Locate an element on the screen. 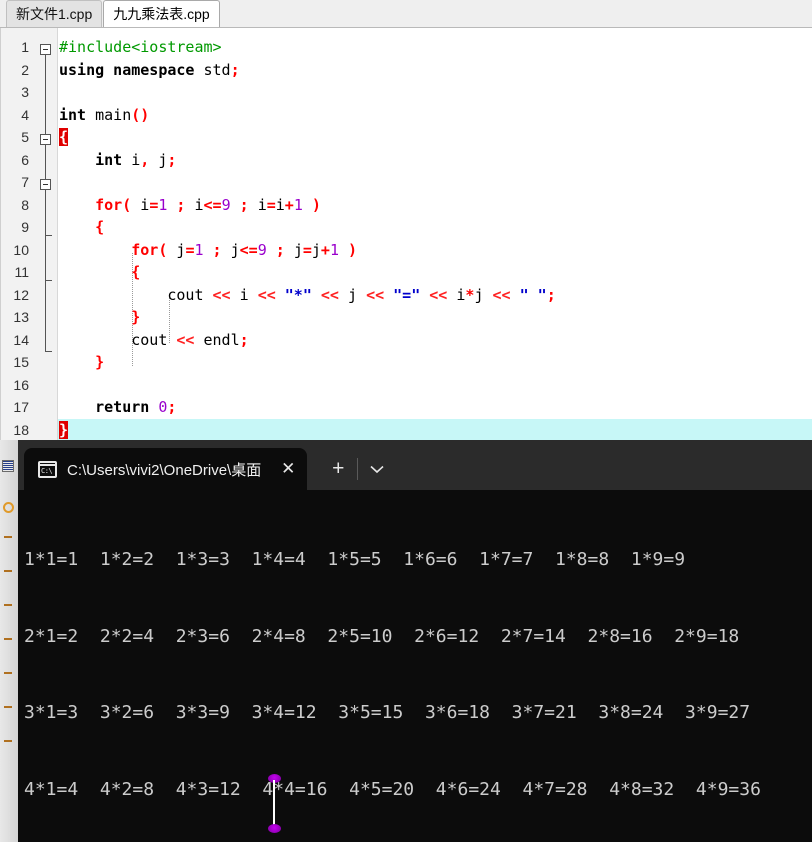 This screenshot has height=842, width=812. toolbar-divider is located at coordinates (358, 469).